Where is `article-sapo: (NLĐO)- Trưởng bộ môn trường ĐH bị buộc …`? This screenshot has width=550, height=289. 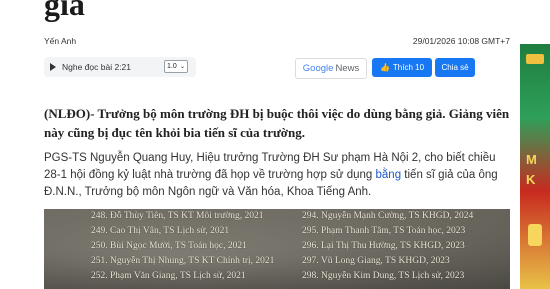
article-sapo: (NLĐO)- Trưởng bộ môn trường ĐH bị buộc … is located at coordinates (277, 123).